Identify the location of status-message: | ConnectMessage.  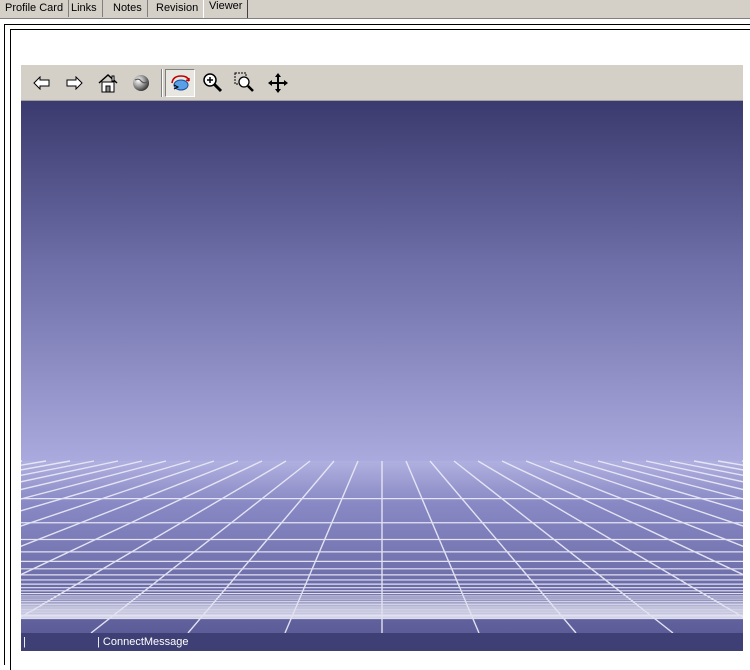
(143, 642).